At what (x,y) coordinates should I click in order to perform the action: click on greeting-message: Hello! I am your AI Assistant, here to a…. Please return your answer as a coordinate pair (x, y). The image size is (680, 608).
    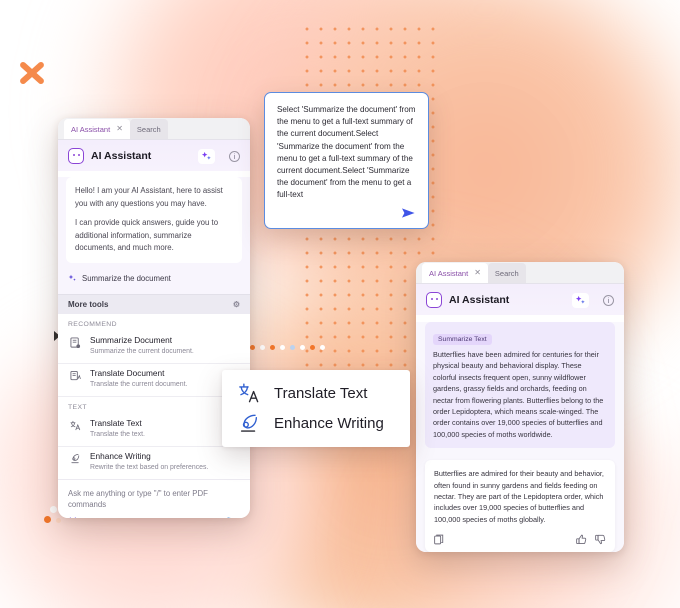
    Looking at the image, I should click on (154, 220).